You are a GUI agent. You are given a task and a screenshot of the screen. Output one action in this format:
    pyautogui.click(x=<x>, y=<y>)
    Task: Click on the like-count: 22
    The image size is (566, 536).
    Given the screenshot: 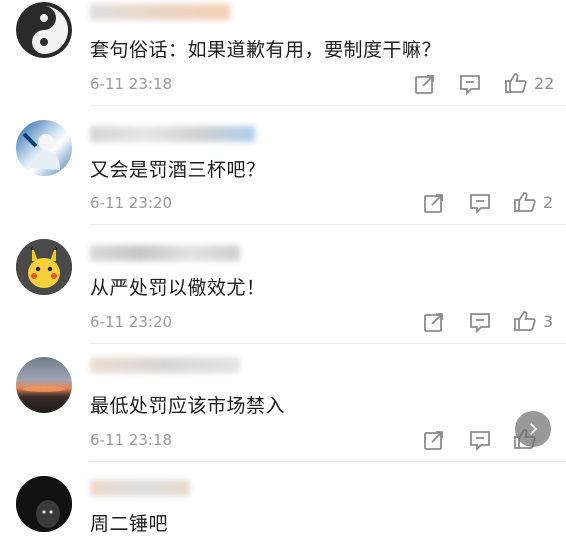 What is the action you would take?
    pyautogui.click(x=544, y=83)
    